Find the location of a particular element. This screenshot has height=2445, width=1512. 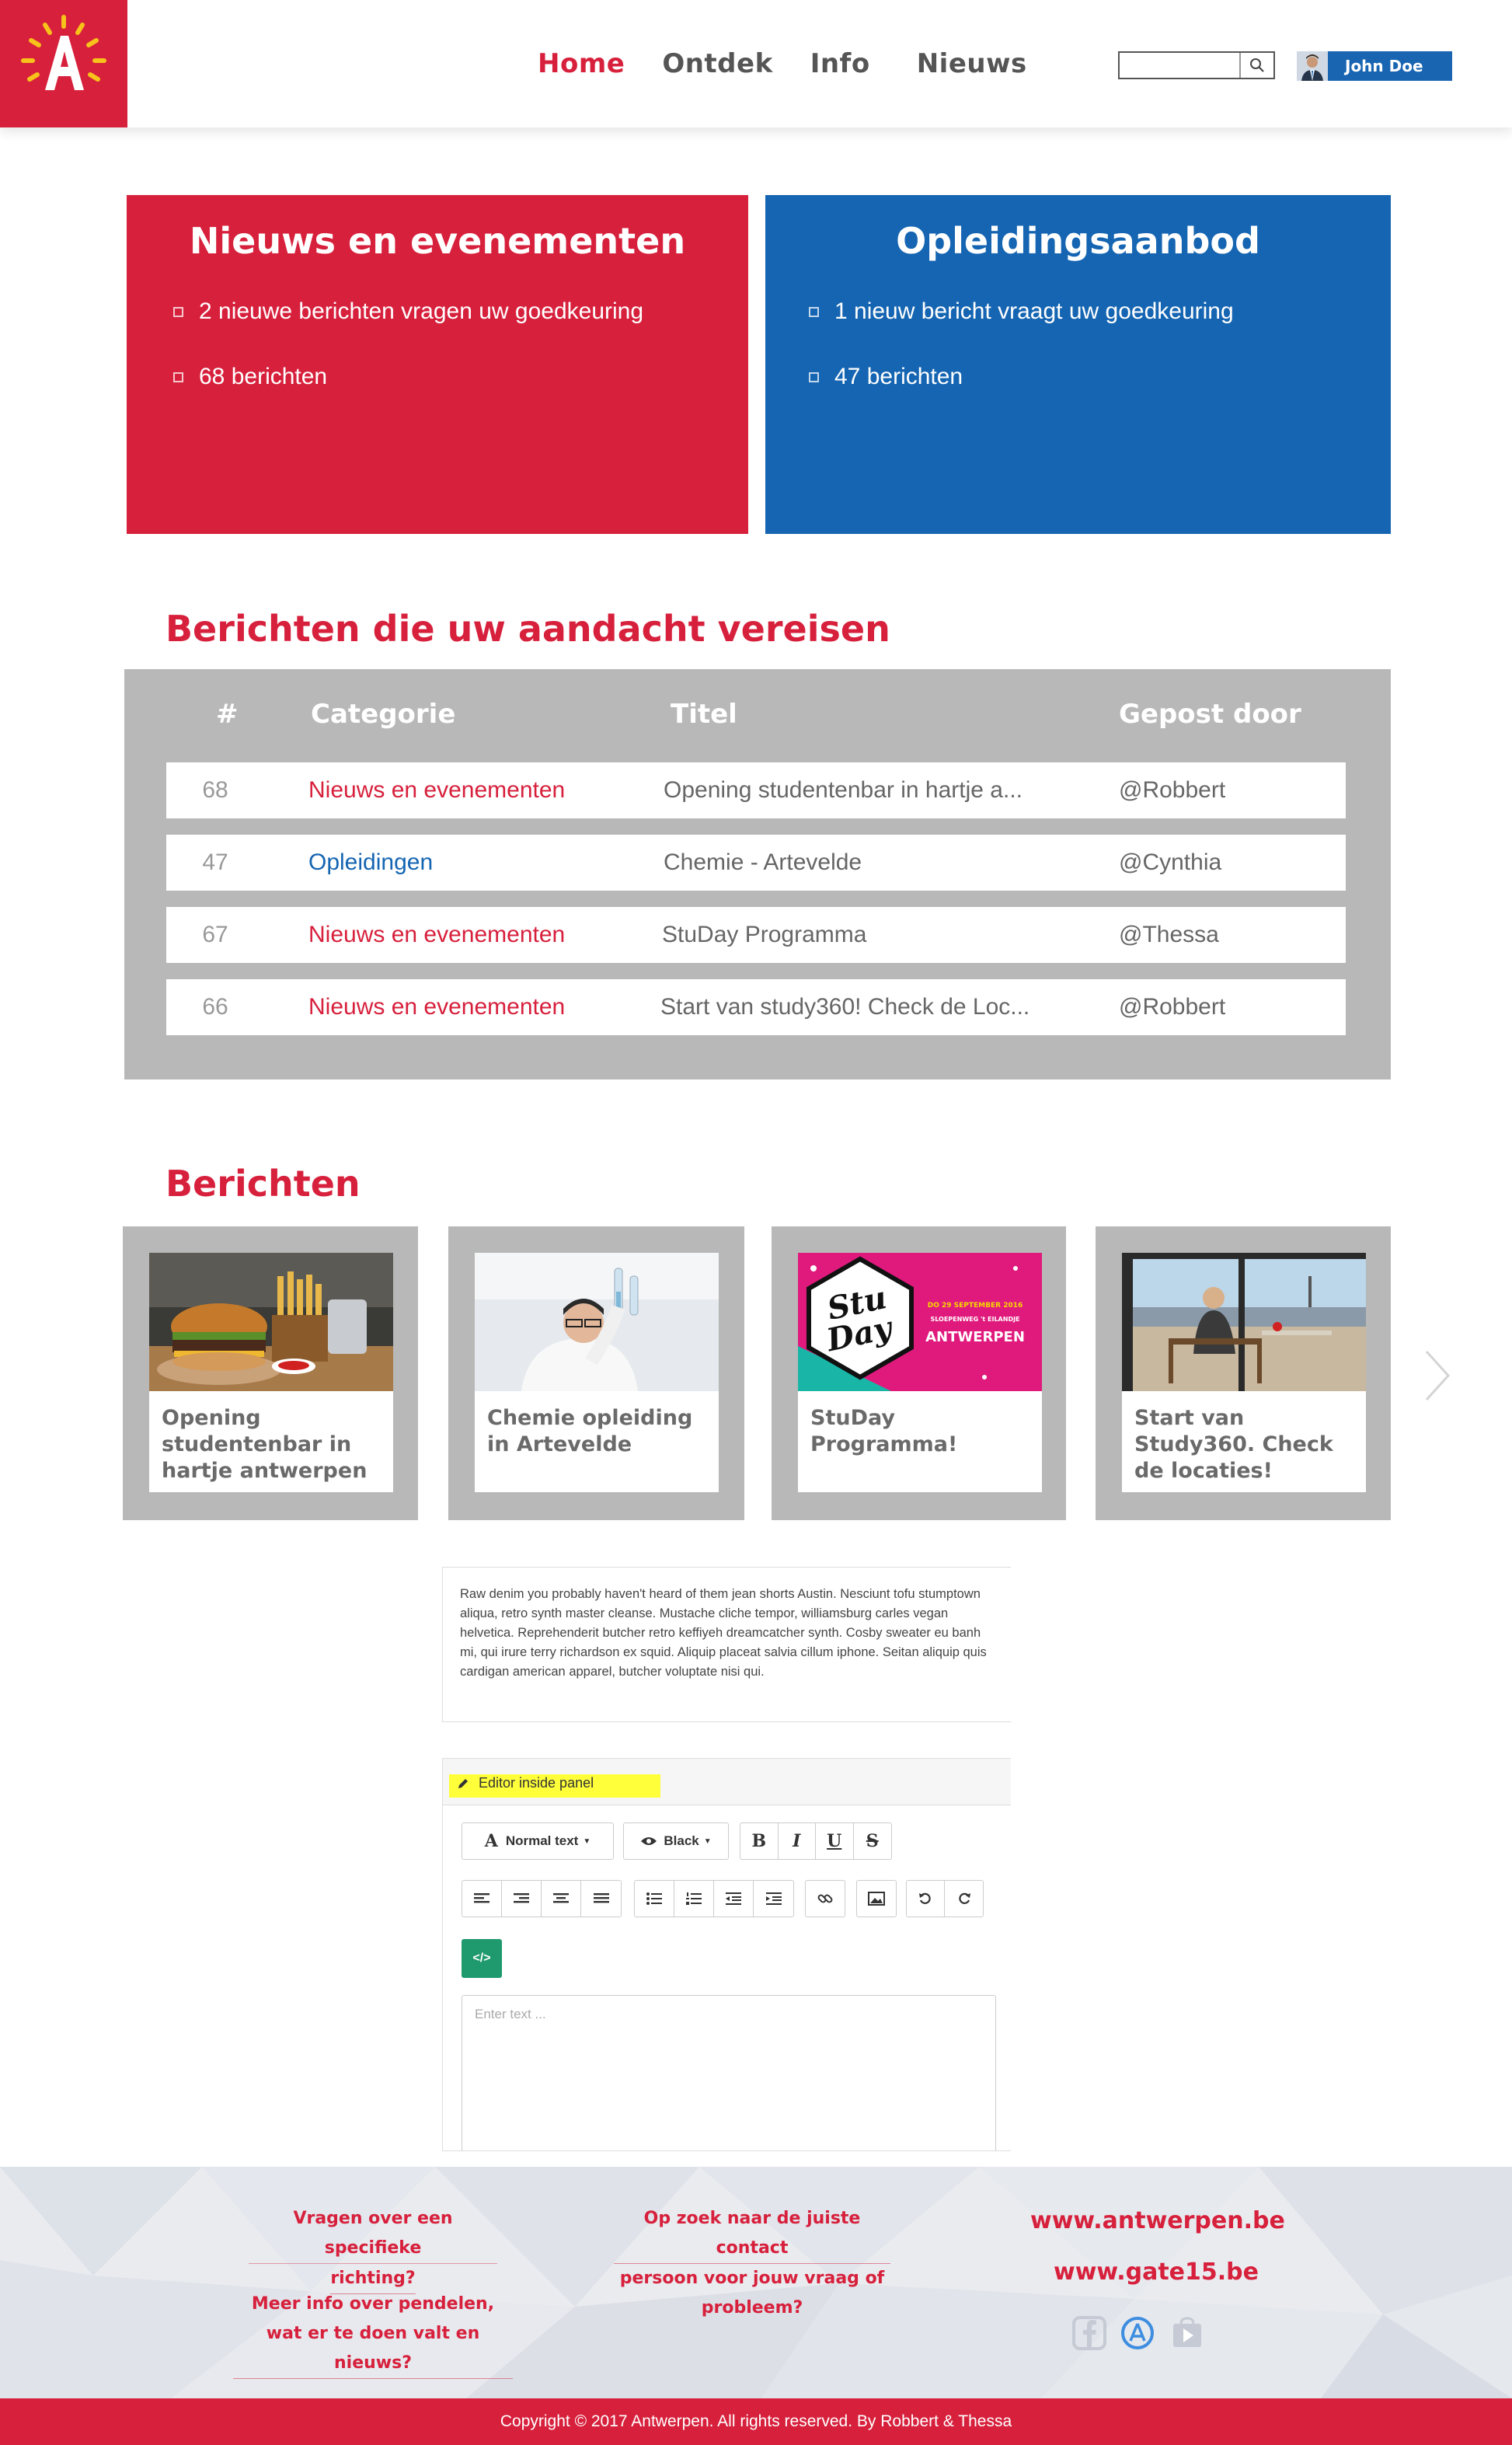

footer-site-antwerpen: www.antwerpen.be is located at coordinates (1157, 2220).